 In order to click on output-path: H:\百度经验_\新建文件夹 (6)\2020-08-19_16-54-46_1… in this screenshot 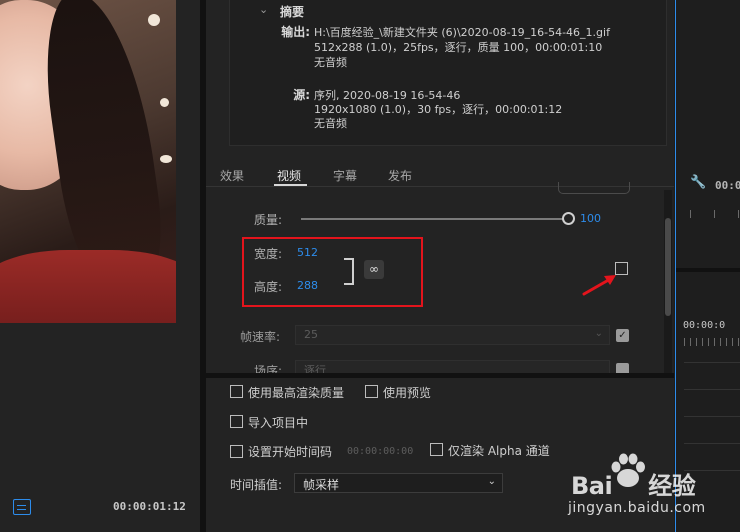, I will do `click(462, 32)`.